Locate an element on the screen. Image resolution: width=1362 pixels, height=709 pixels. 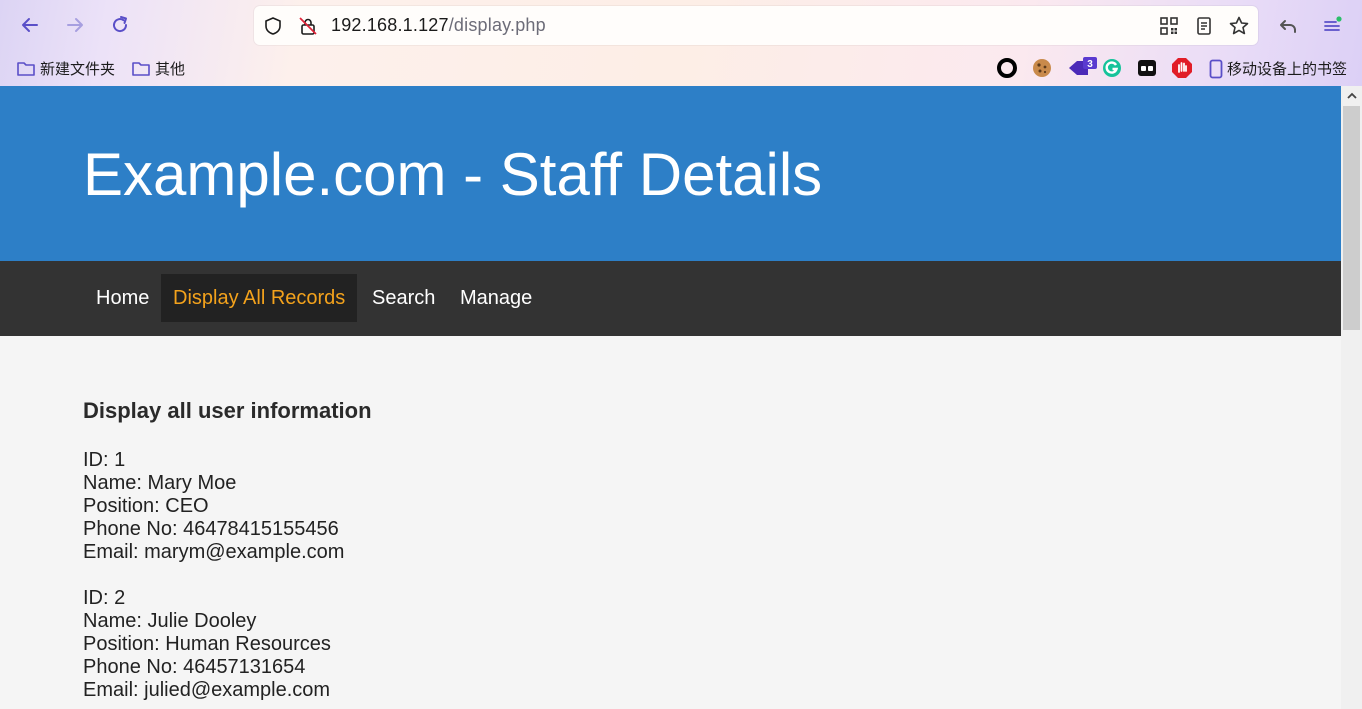
chevron-up-icon is located at coordinates (1351, 95).